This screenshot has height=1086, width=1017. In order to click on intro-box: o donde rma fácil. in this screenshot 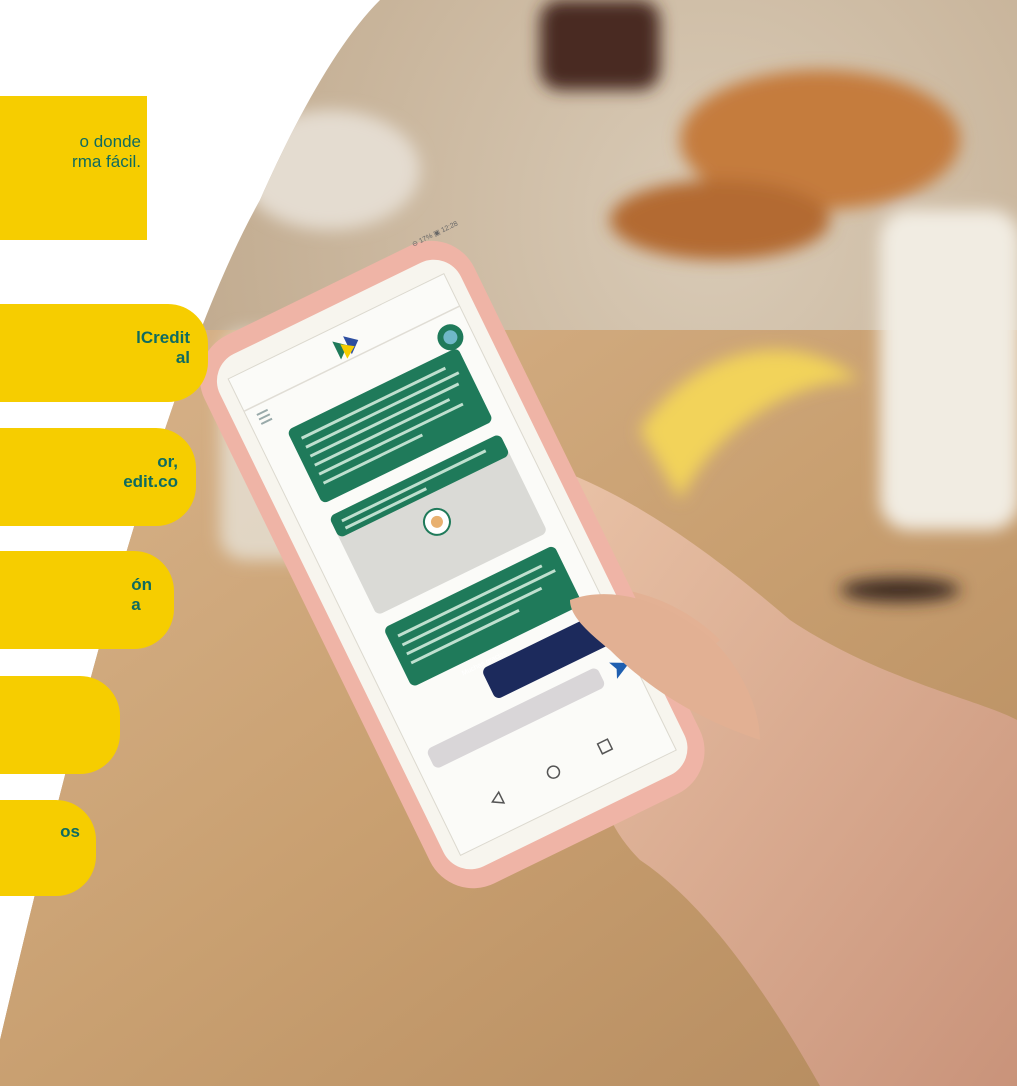, I will do `click(73, 168)`.